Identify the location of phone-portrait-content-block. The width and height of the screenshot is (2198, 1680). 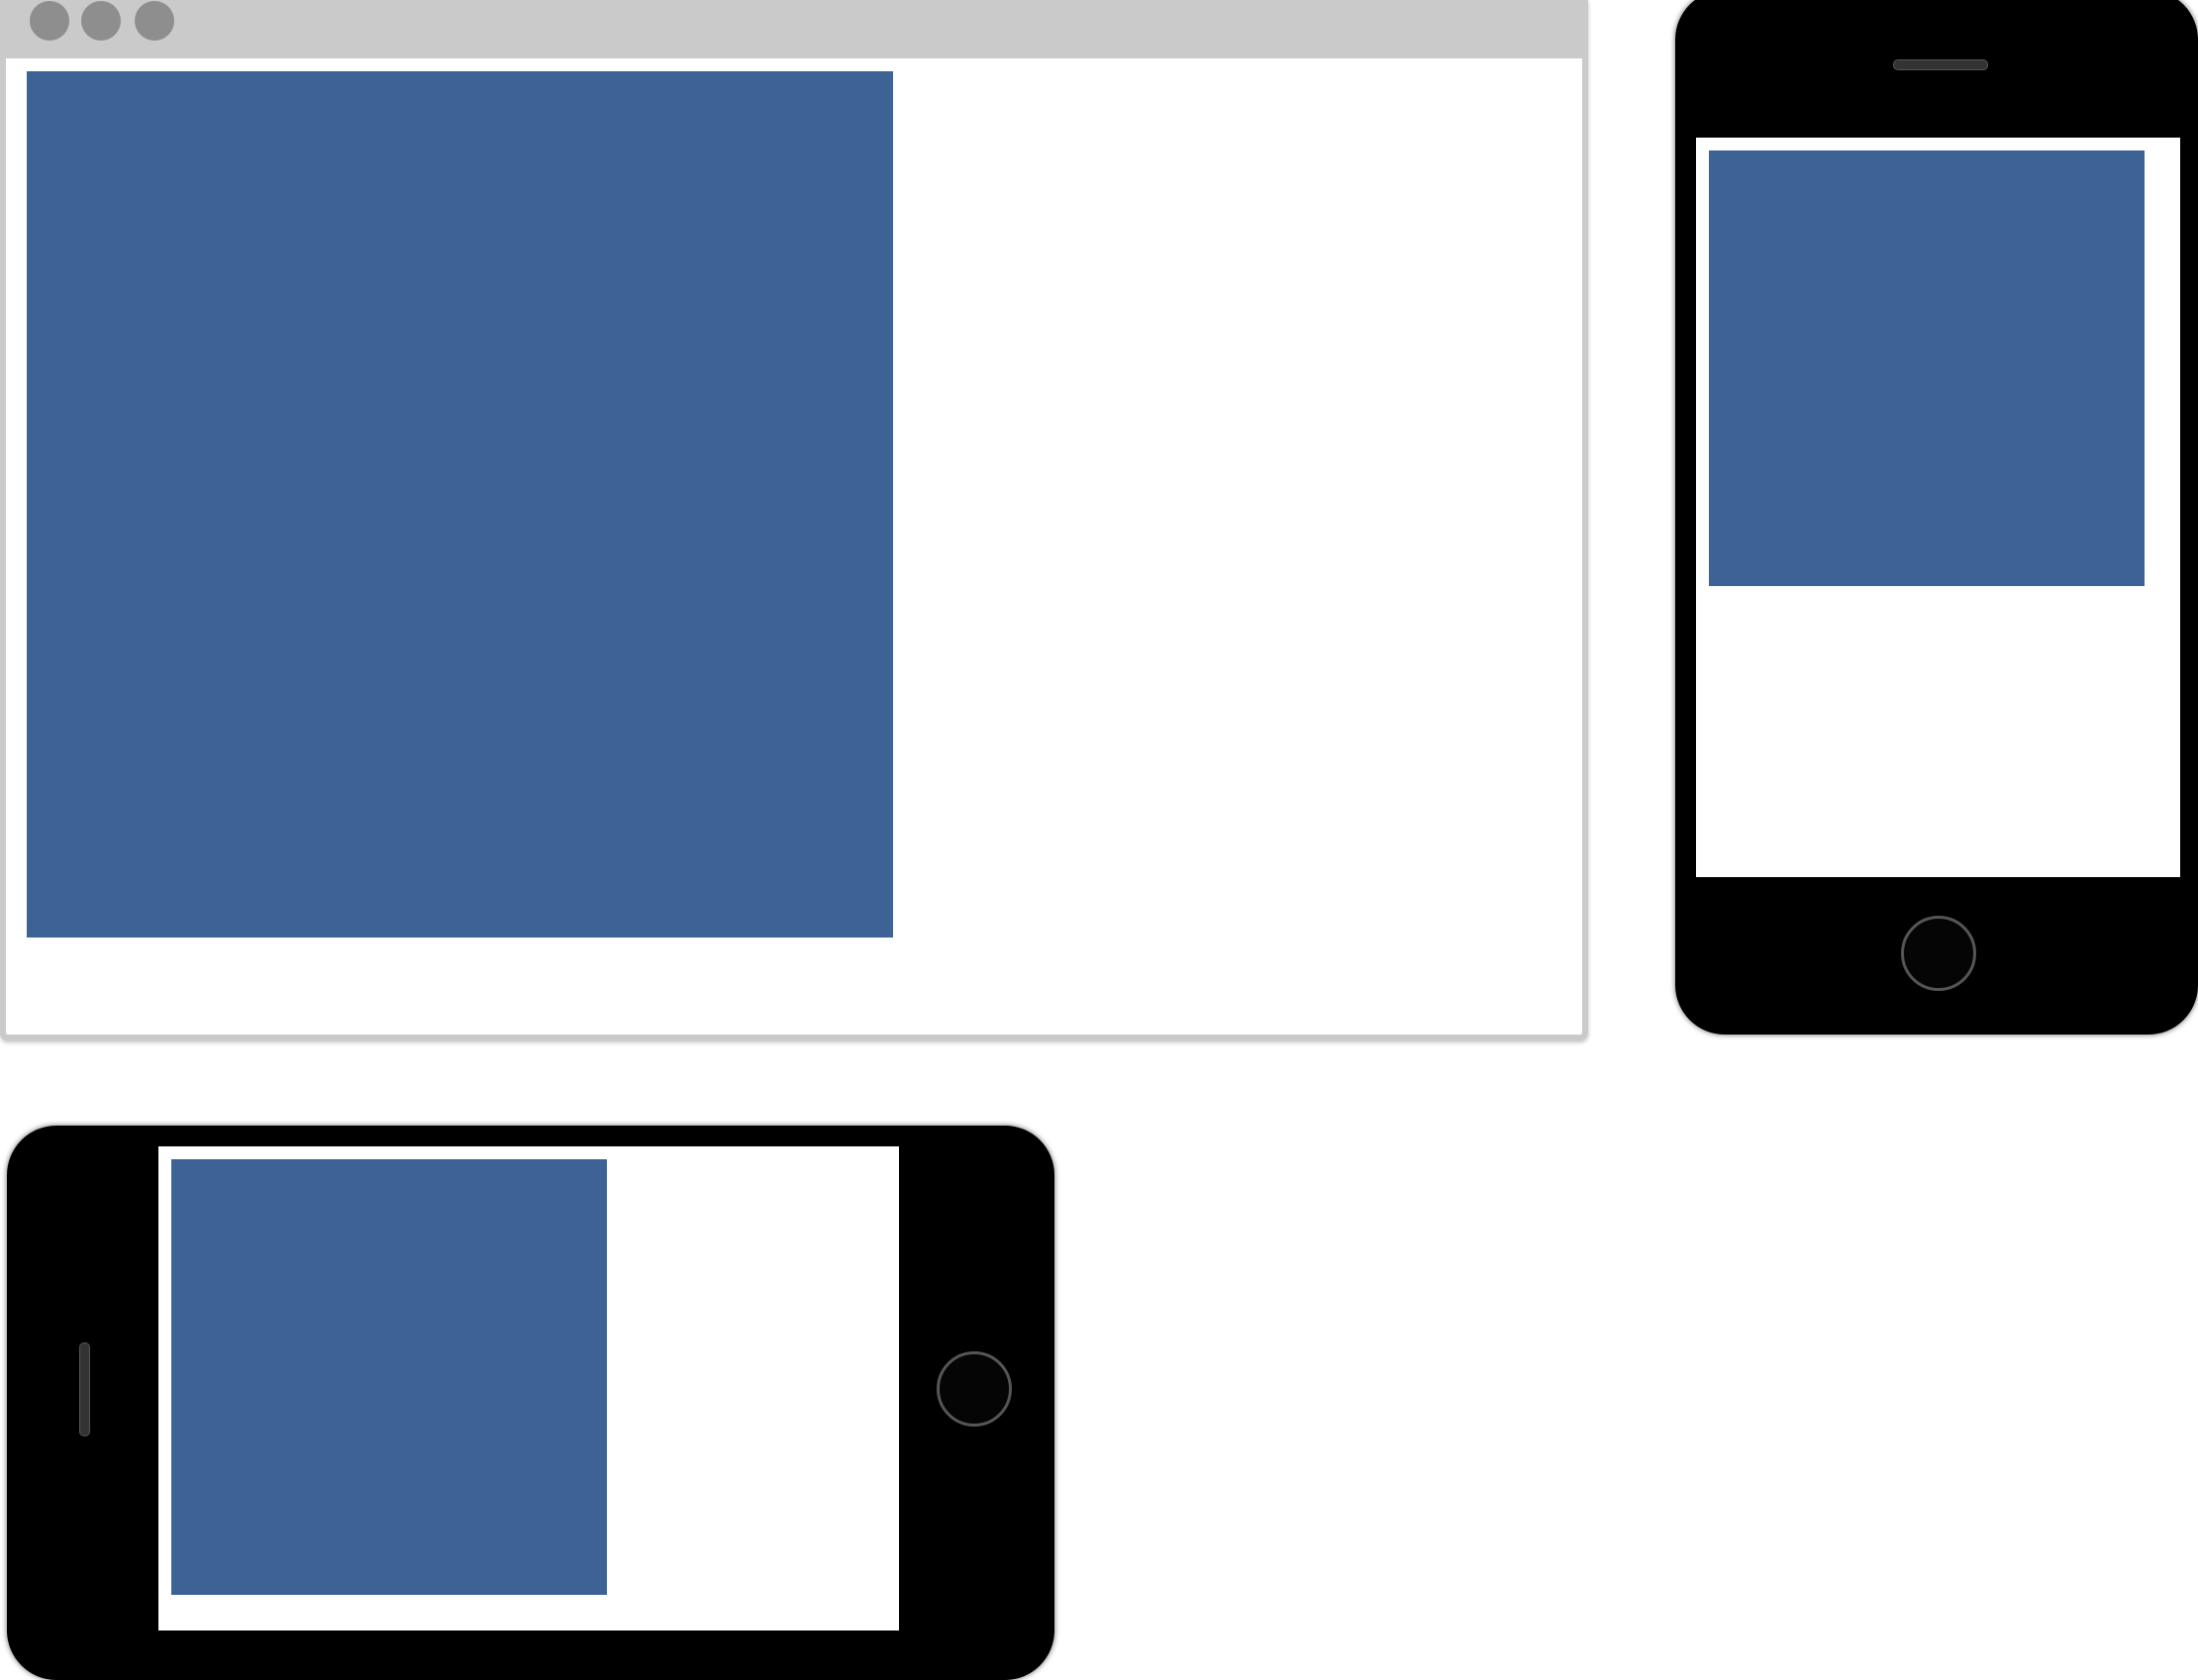
(1927, 368).